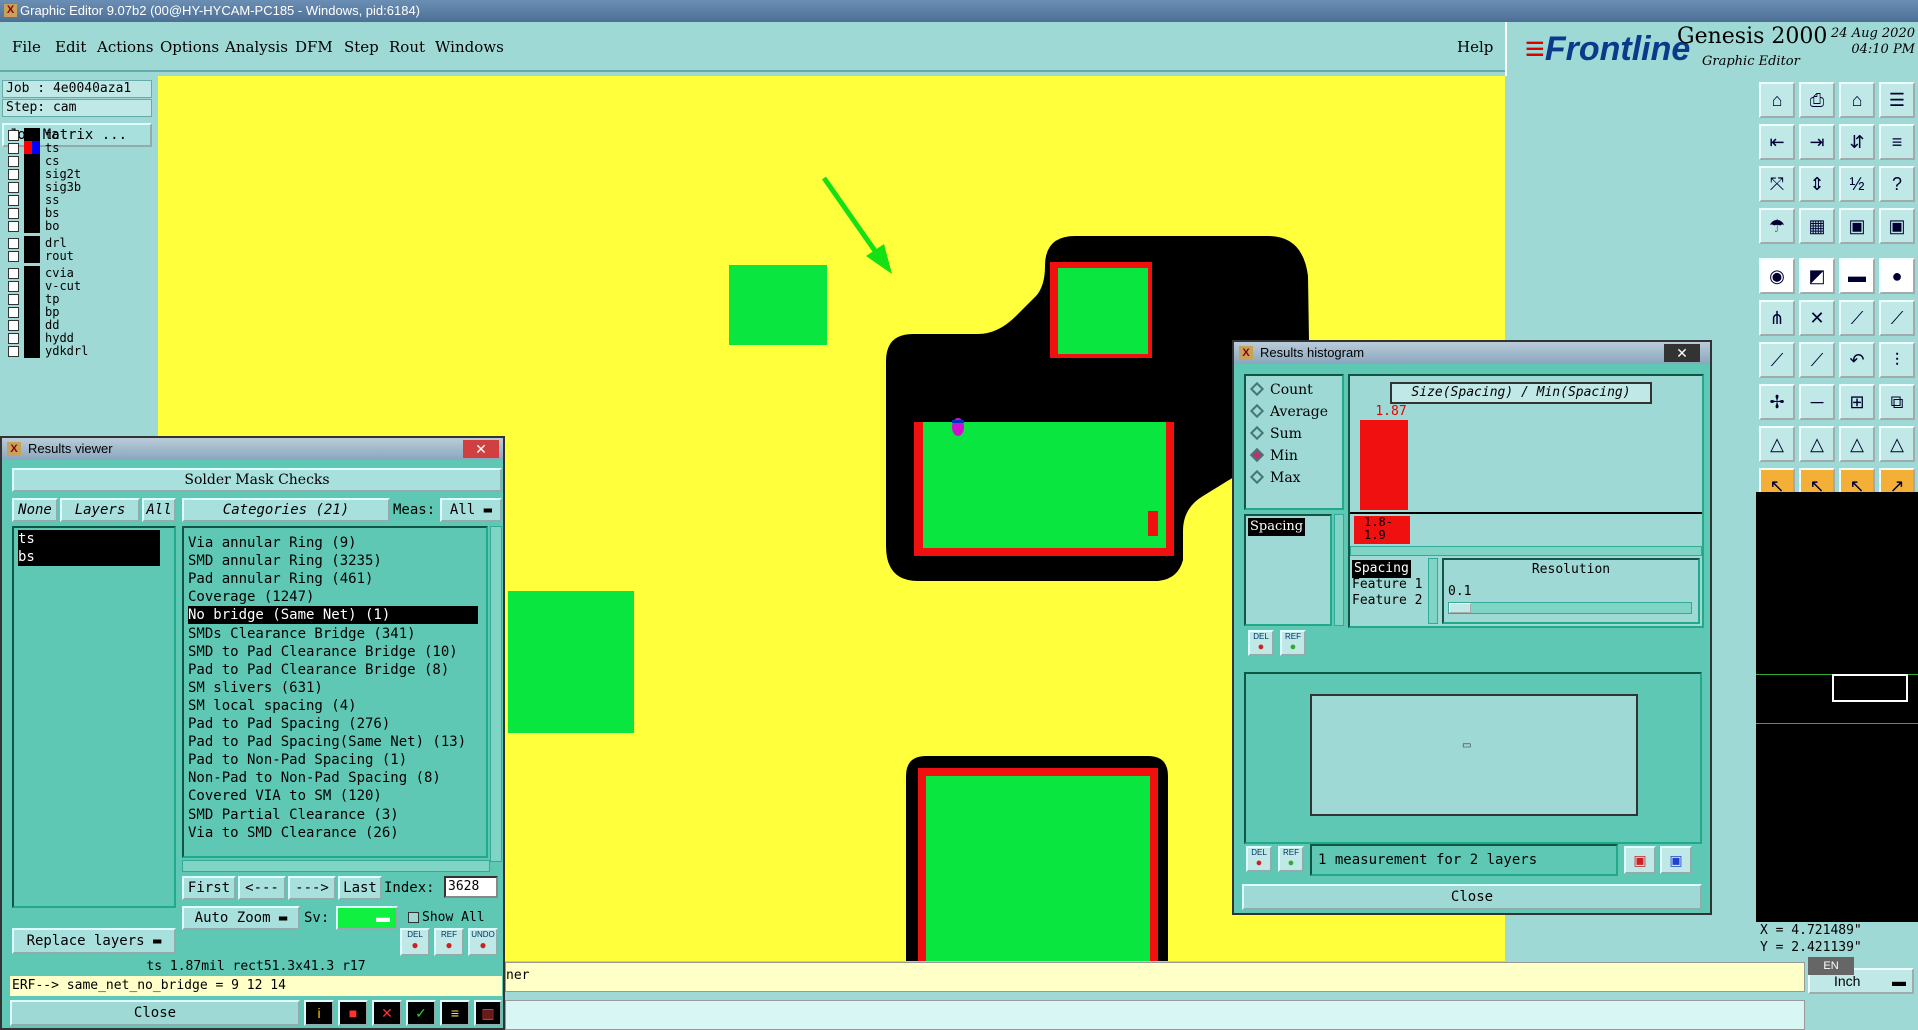 The width and height of the screenshot is (1918, 1030). Describe the element at coordinates (314, 47) in the screenshot. I see `menu-dfm: DFM` at that location.